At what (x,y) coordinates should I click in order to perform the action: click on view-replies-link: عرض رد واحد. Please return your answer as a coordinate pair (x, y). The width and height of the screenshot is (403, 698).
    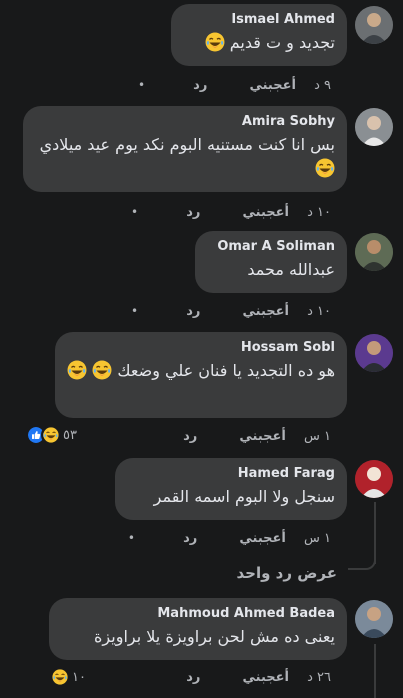
    Looking at the image, I should click on (287, 573).